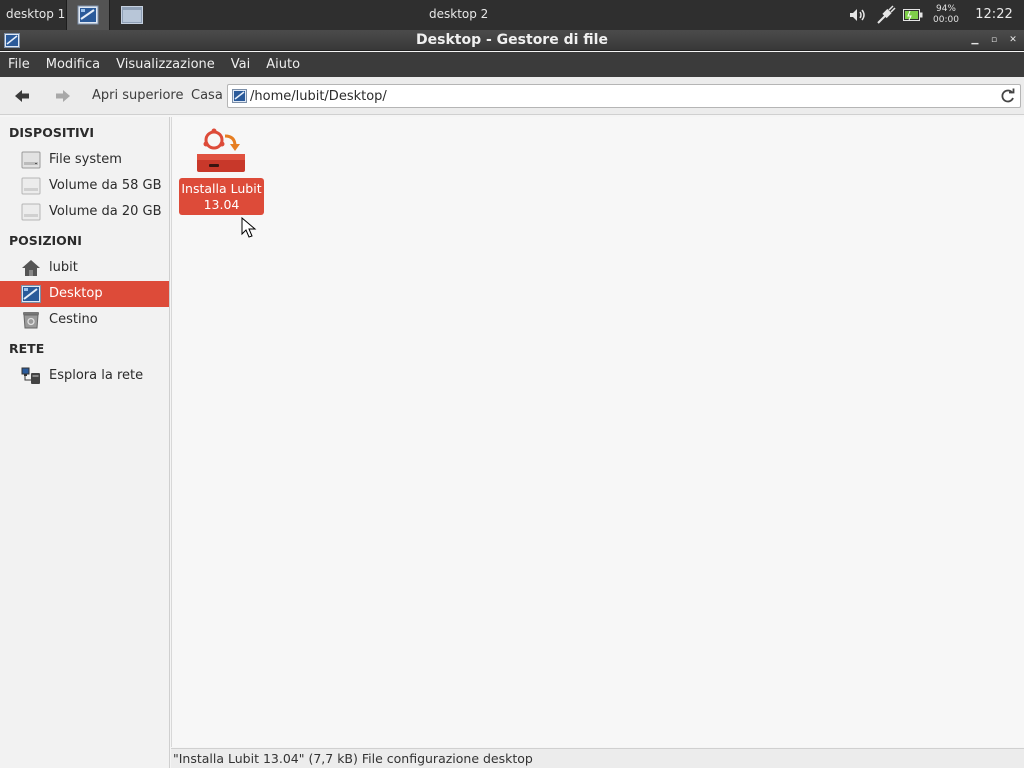 Image resolution: width=1024 pixels, height=768 pixels. Describe the element at coordinates (76, 293) in the screenshot. I see `sidebar-item-label: Desktop` at that location.